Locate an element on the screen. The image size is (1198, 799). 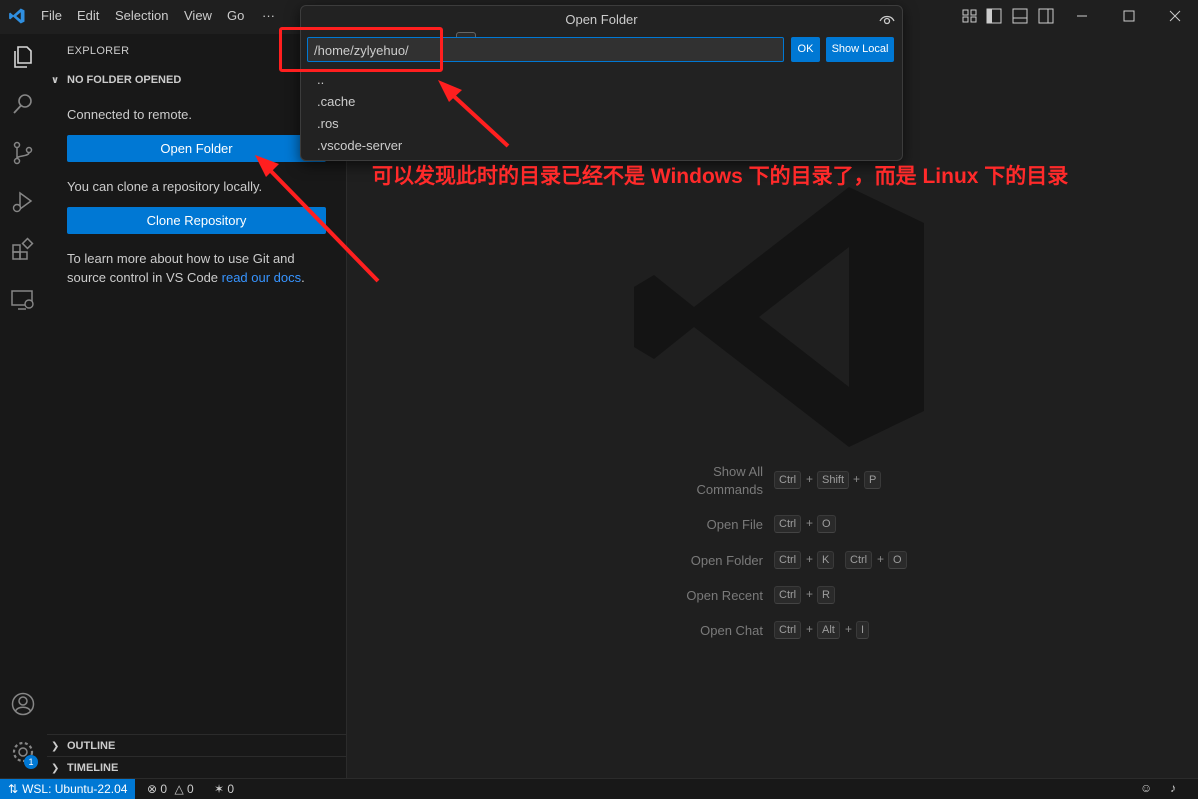
warning-icon: △ is located at coordinates (179, 789).